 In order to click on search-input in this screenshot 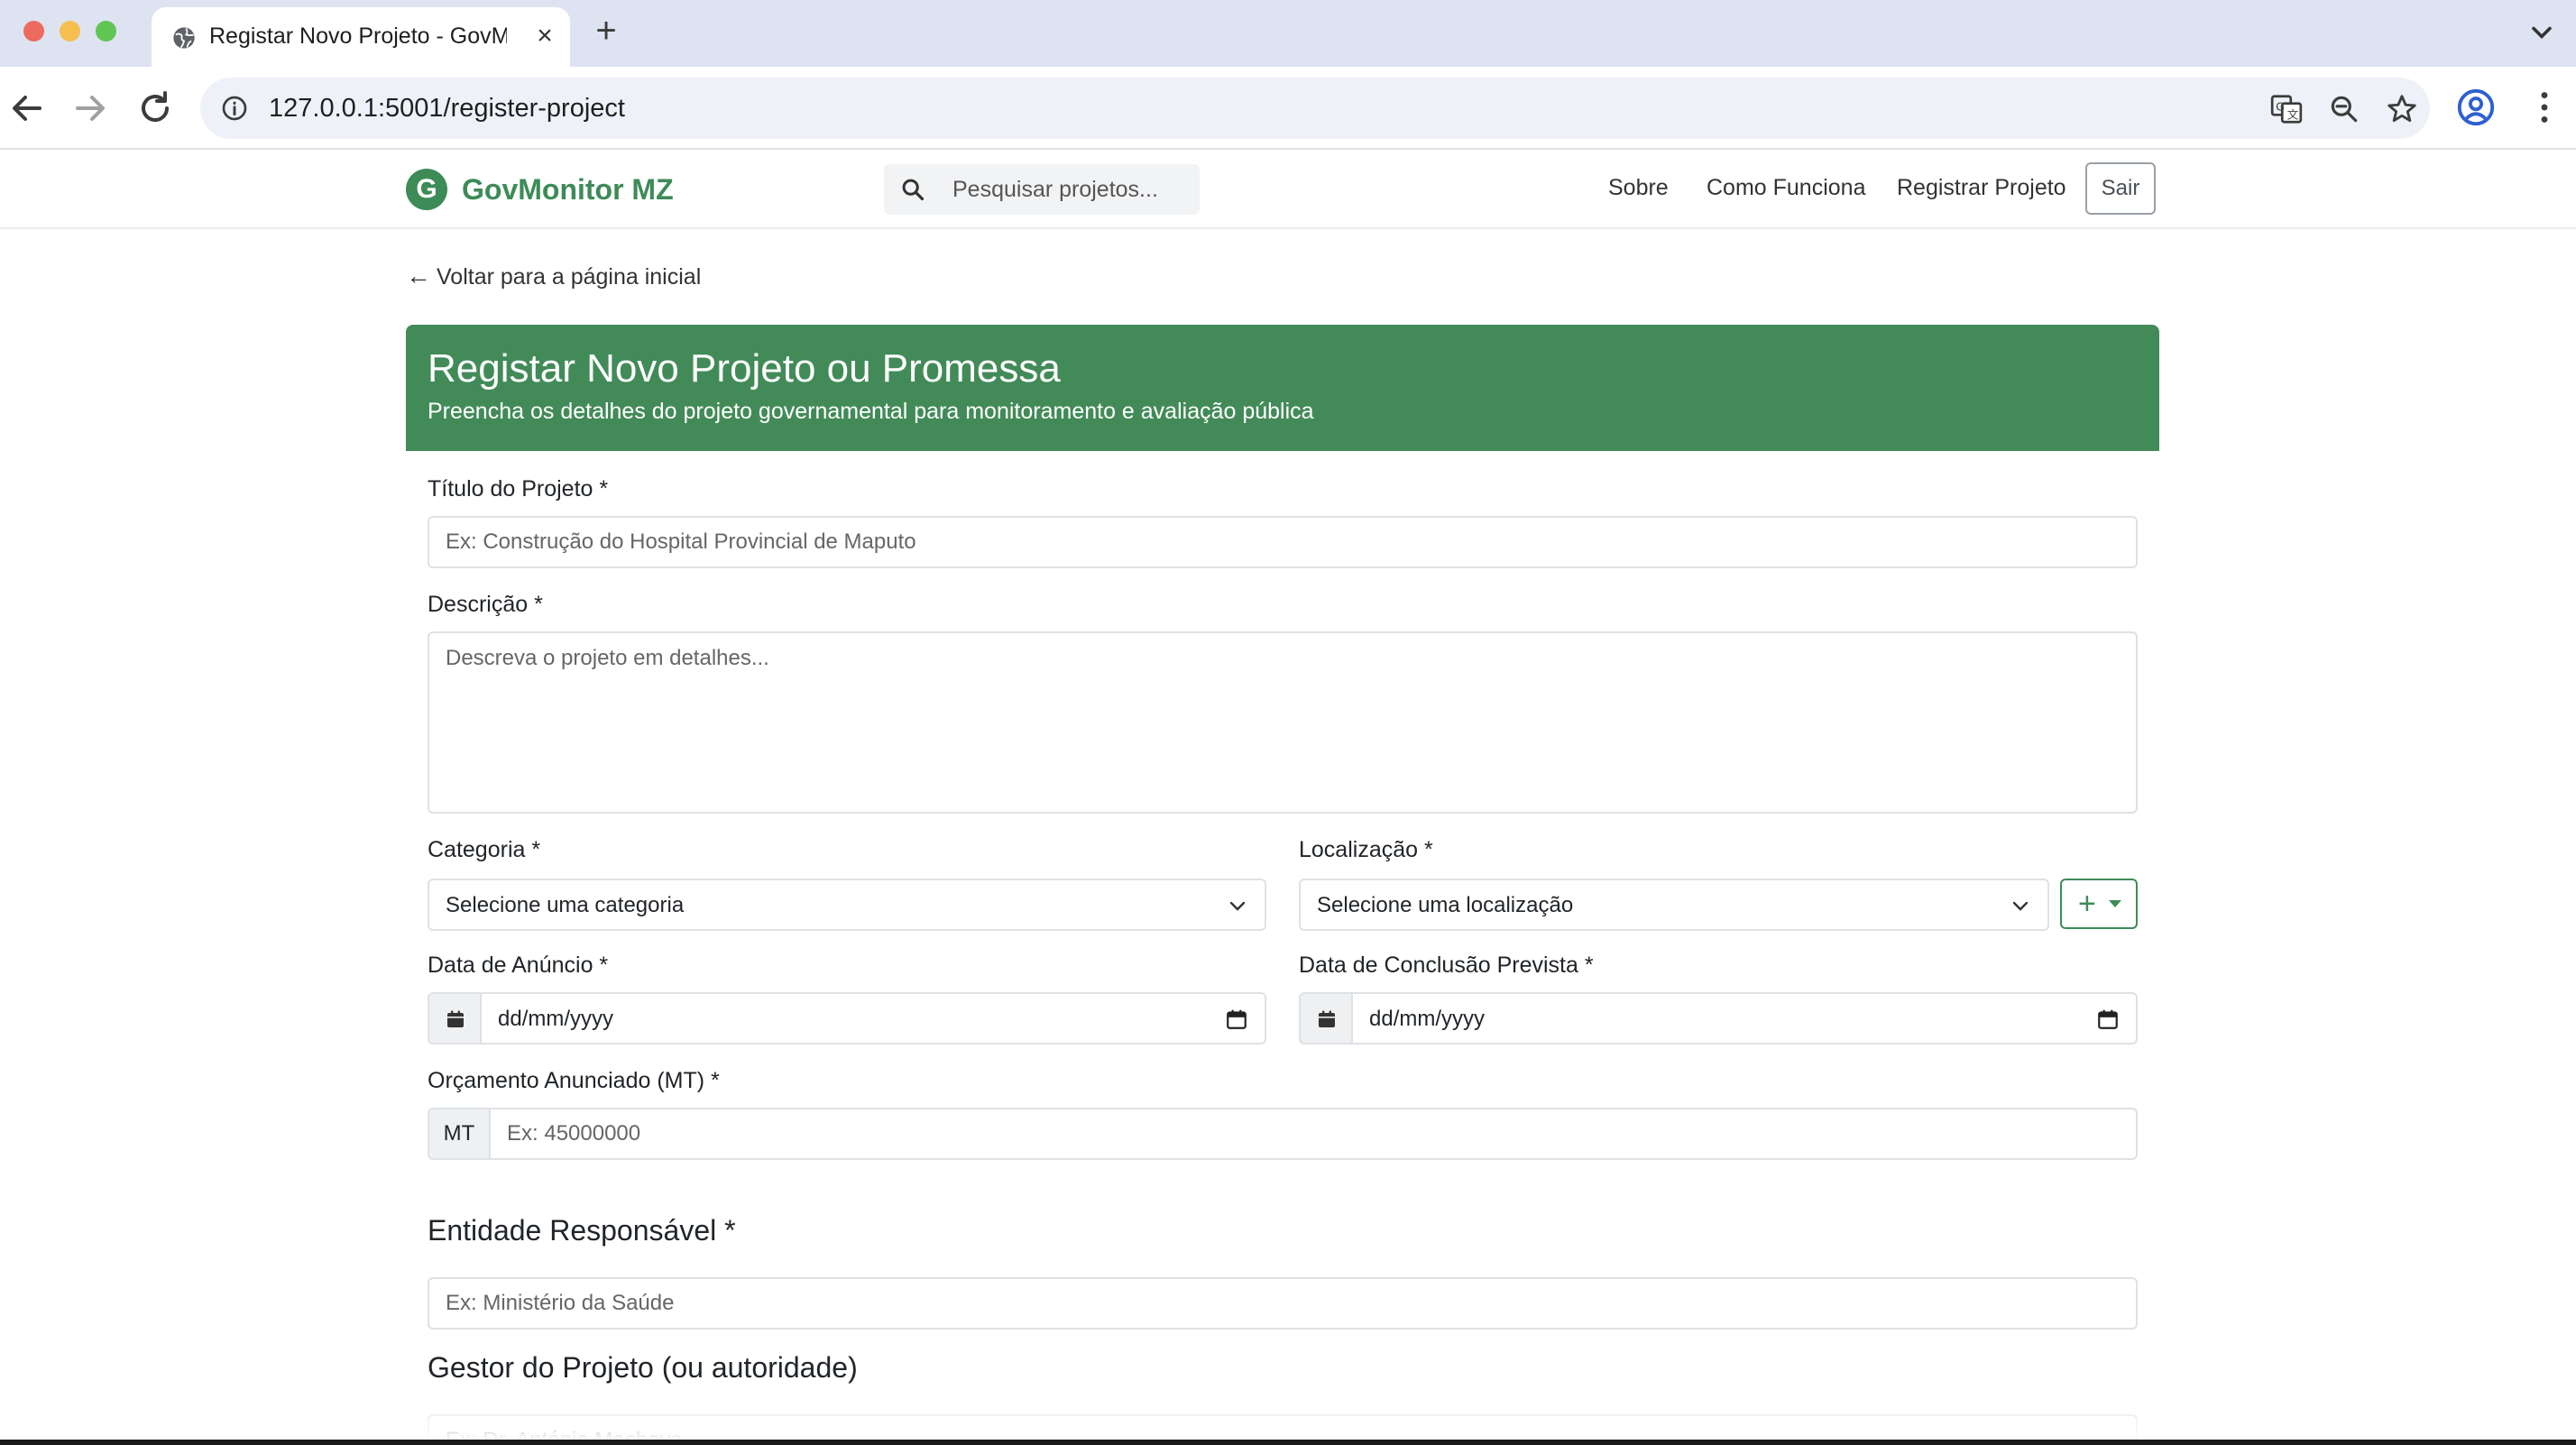, I will do `click(1069, 190)`.